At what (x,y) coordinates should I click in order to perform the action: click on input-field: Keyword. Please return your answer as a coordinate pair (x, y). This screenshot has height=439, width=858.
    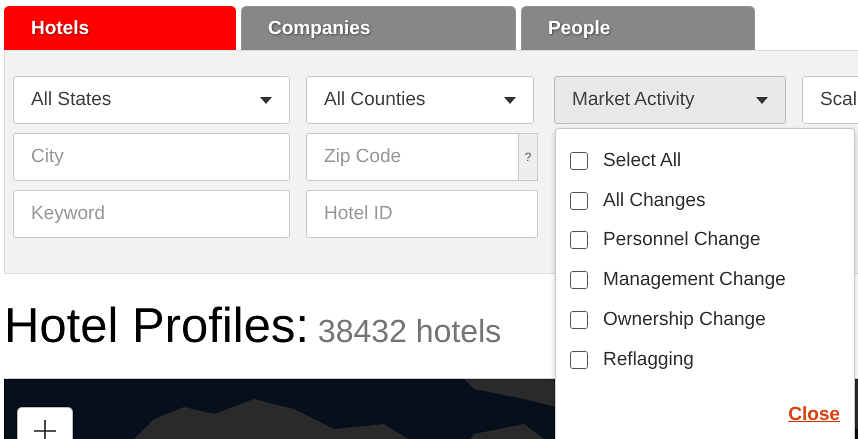
    Looking at the image, I should click on (151, 214).